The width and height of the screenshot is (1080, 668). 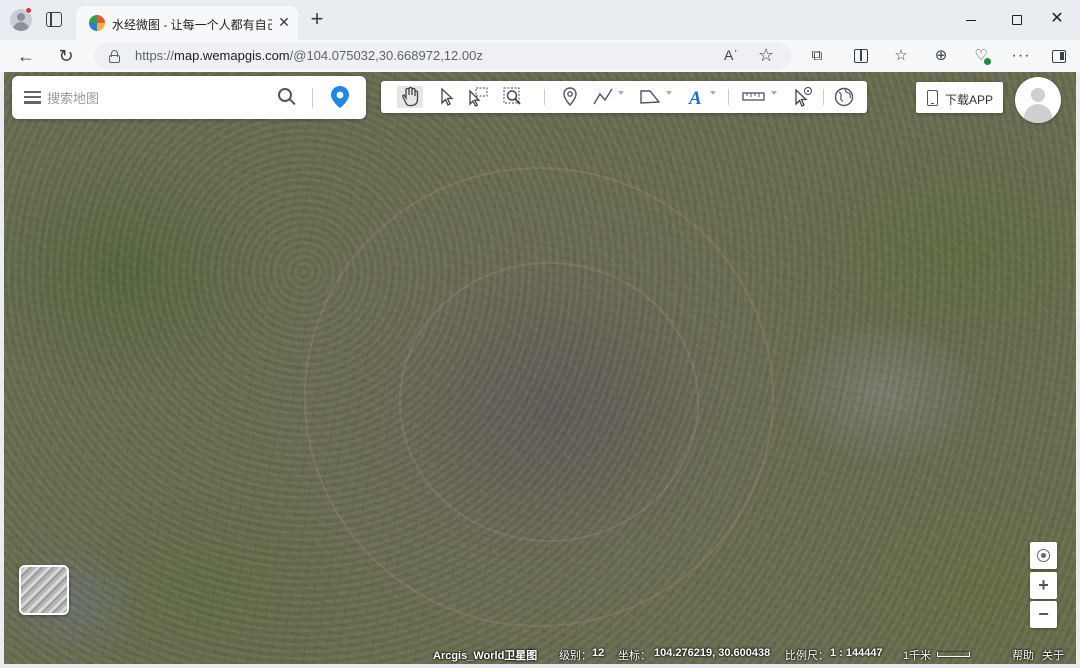 What do you see at coordinates (570, 97) in the screenshot?
I see `marker-point-icon` at bounding box center [570, 97].